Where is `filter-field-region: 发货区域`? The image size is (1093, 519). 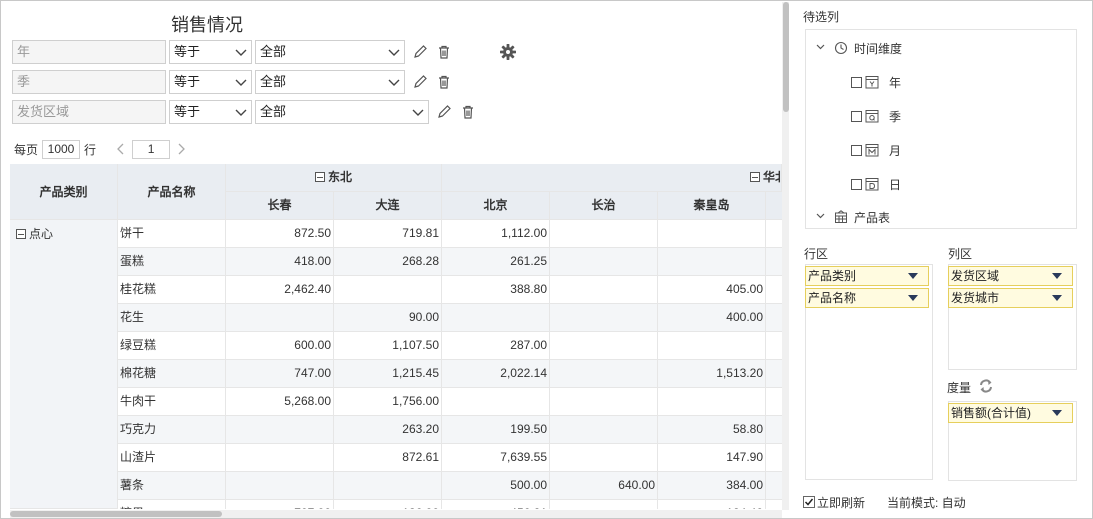
filter-field-region: 发货区域 is located at coordinates (89, 112).